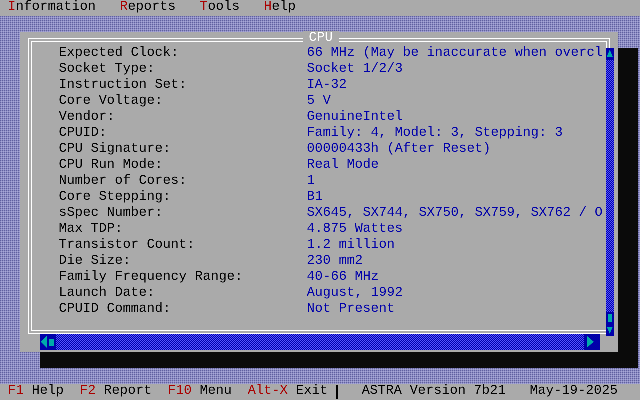 This screenshot has width=640, height=400. Describe the element at coordinates (95, 262) in the screenshot. I see `field-label: Die Size:` at that location.